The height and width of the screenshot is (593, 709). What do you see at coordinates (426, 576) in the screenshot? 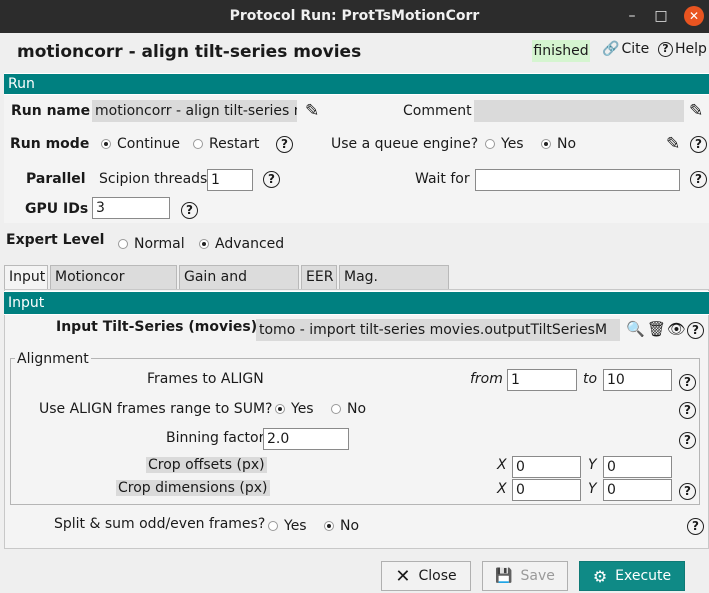
I see `close-button: ✕ Close` at bounding box center [426, 576].